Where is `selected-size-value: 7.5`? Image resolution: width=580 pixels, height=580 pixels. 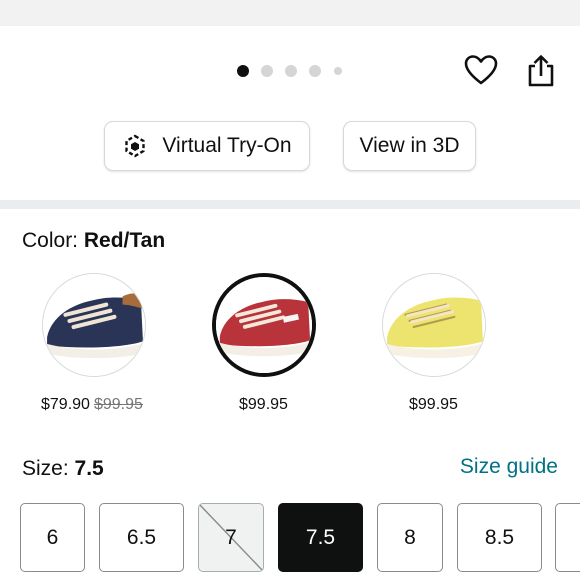 selected-size-value: 7.5 is located at coordinates (89, 468).